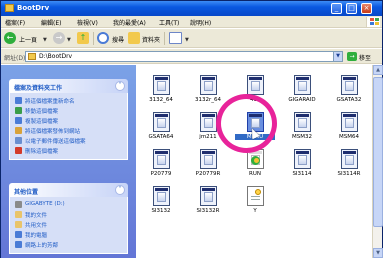 The height and width of the screenshot is (258, 383). Describe the element at coordinates (59, 38) in the screenshot. I see `forward-arrow-icon: →` at that location.